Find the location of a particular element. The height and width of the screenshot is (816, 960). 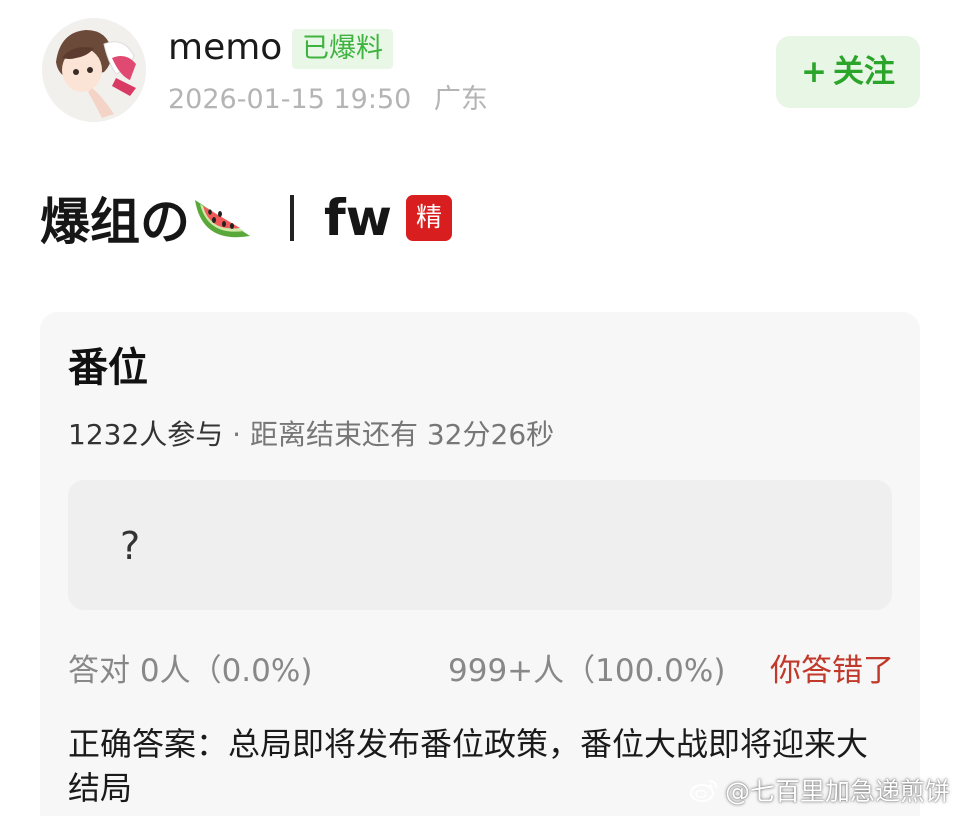

result-label: 你答错了 is located at coordinates (832, 671).